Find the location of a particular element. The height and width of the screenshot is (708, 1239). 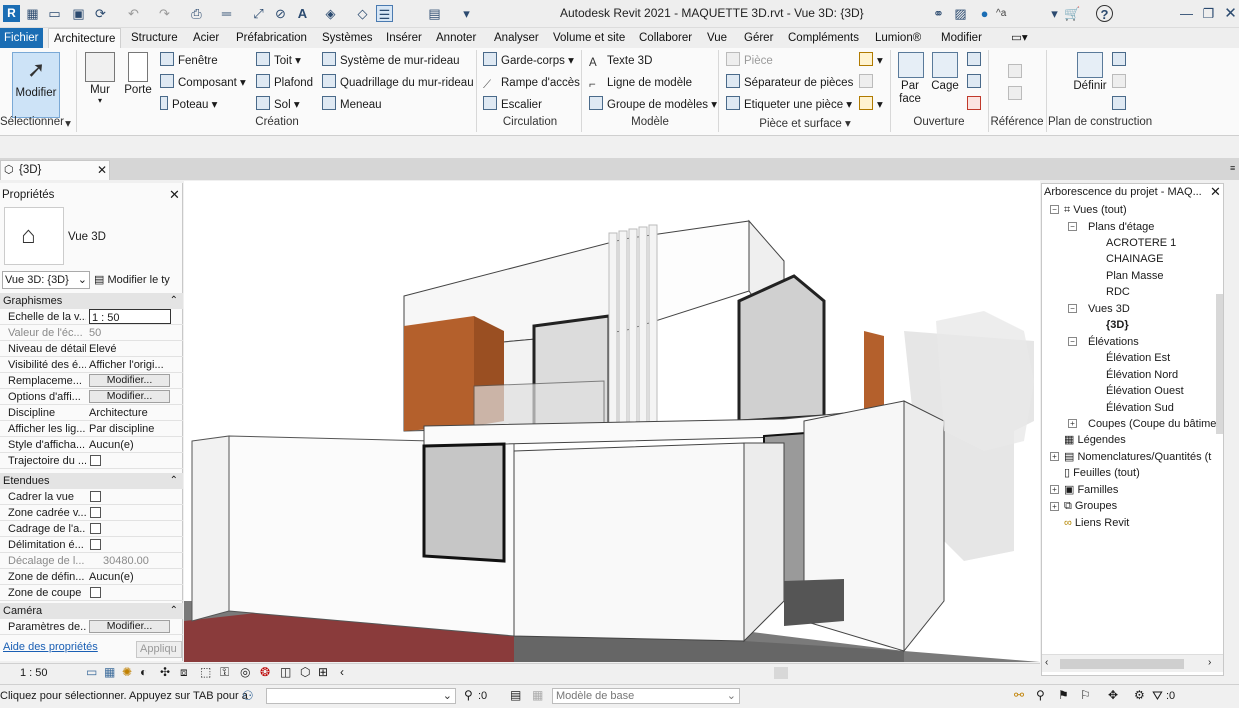

tree-node-elevations: Élévations is located at coordinates (1113, 342).